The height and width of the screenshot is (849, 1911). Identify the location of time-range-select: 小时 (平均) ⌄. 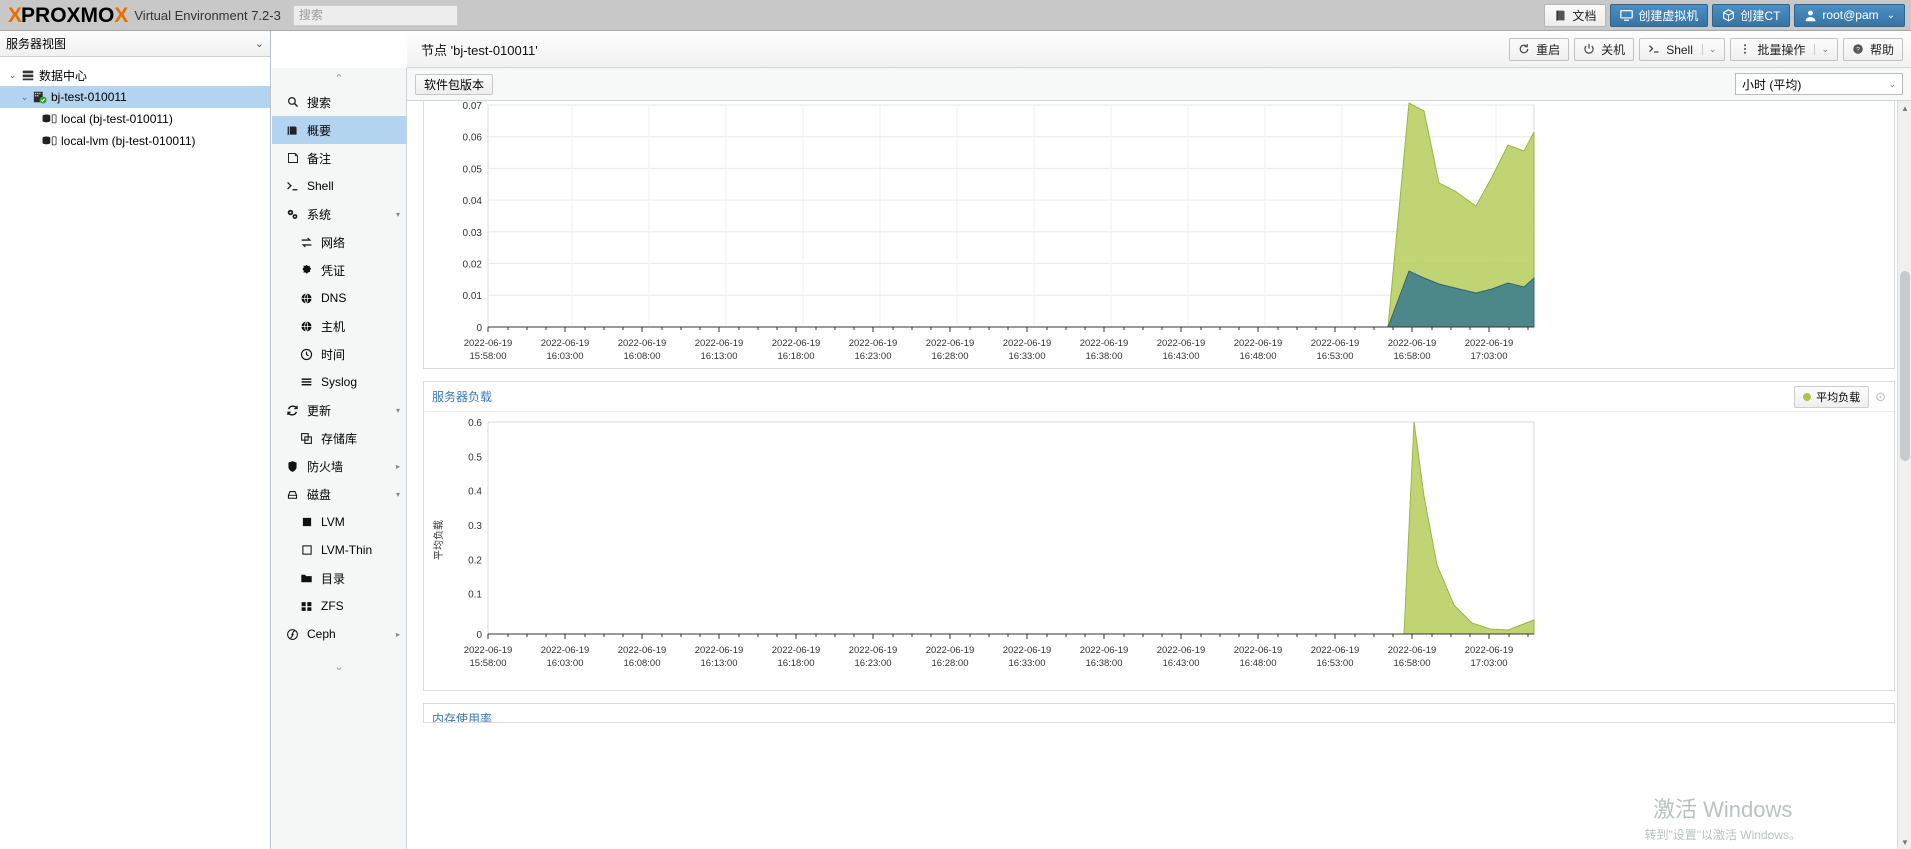
(1819, 84).